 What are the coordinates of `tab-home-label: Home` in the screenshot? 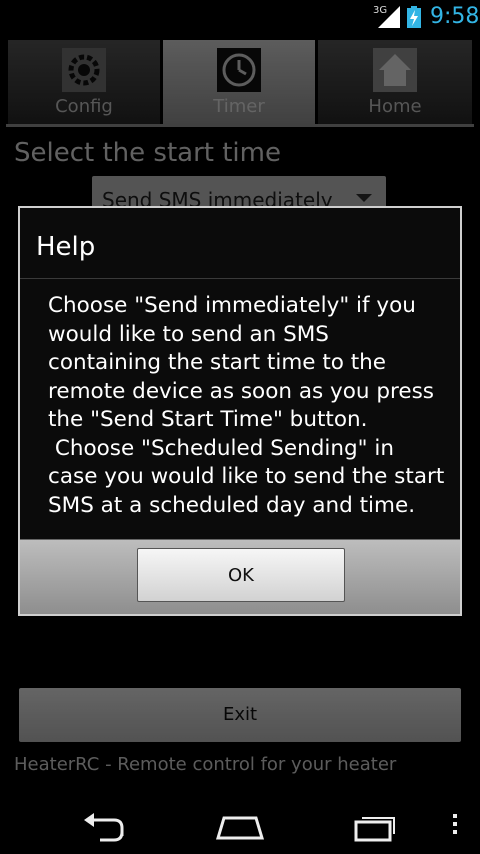 It's located at (395, 106).